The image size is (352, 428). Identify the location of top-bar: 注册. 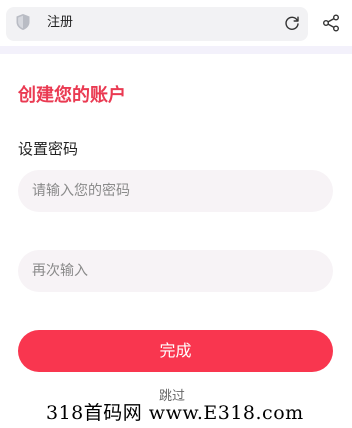
(176, 23).